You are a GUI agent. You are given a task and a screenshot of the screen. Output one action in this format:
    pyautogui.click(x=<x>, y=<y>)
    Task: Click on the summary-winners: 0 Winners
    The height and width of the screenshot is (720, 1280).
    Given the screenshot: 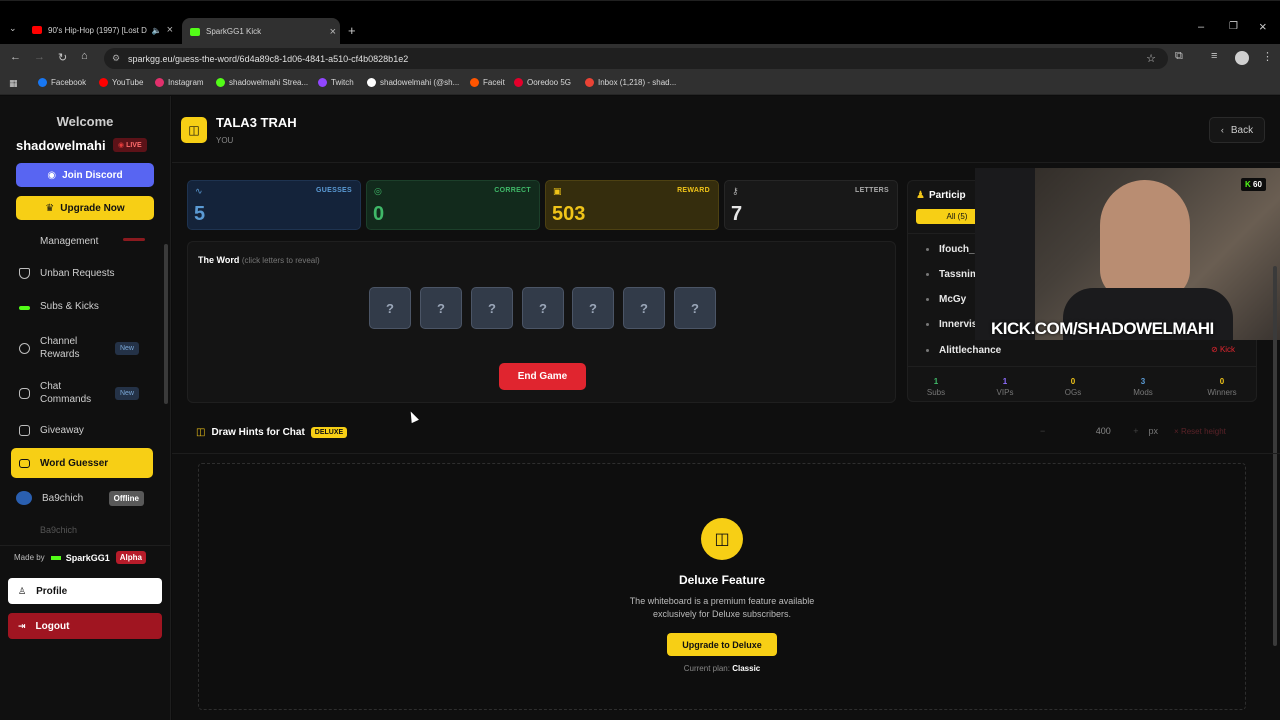 What is the action you would take?
    pyautogui.click(x=1222, y=387)
    